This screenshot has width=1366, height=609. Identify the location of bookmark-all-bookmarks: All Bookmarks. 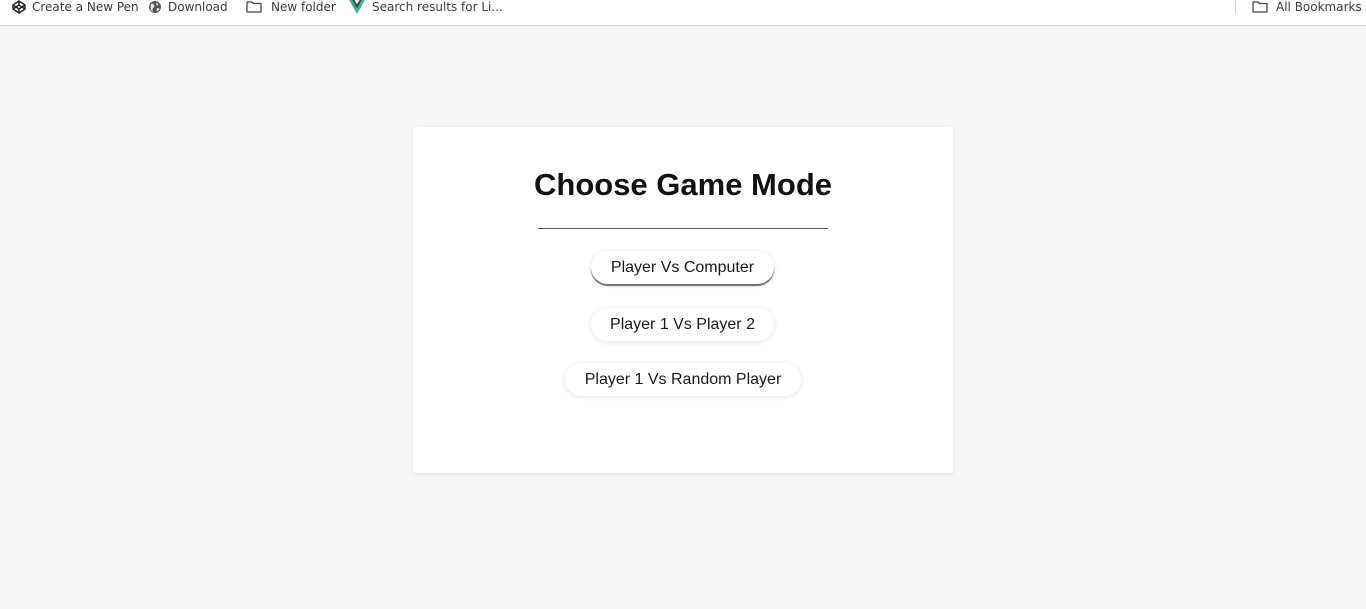
(1307, 7).